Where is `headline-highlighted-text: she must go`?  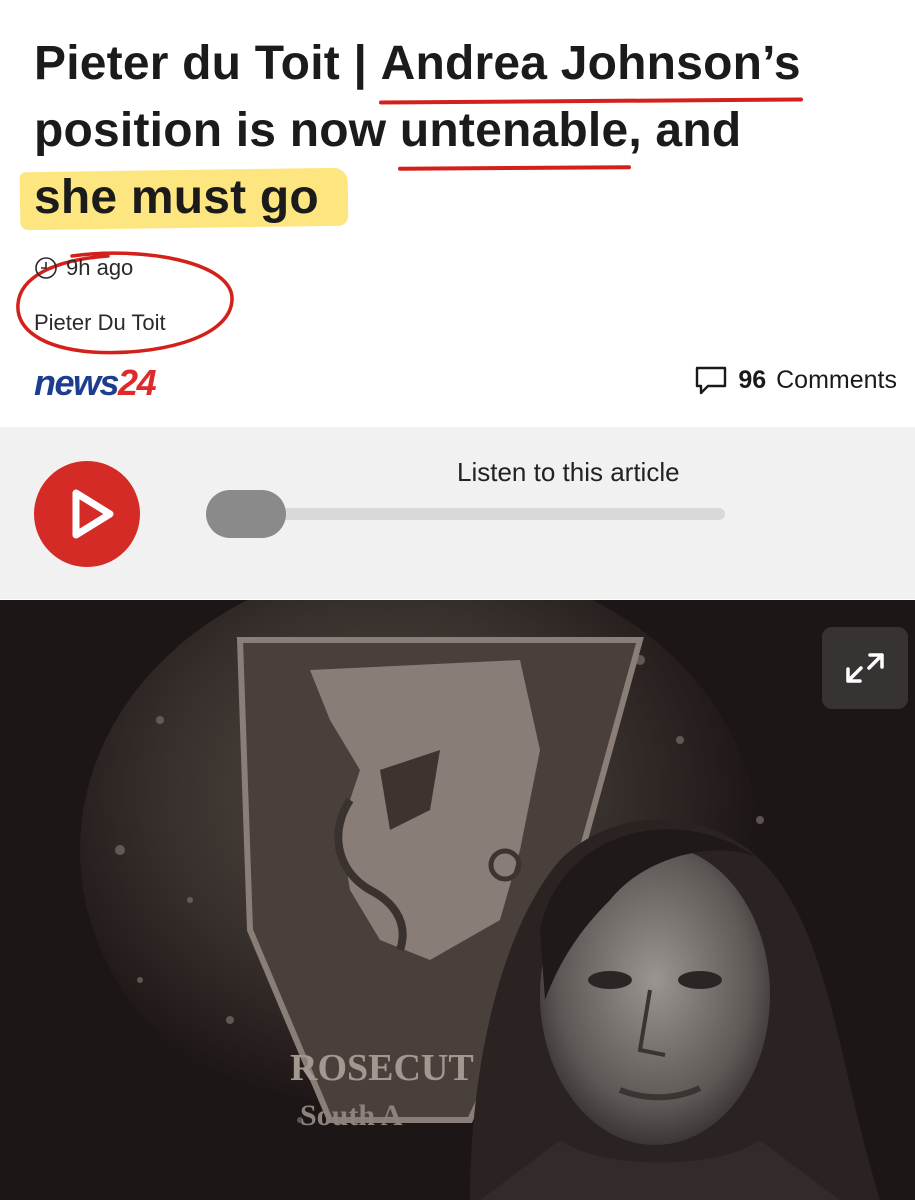 headline-highlighted-text: she must go is located at coordinates (176, 197).